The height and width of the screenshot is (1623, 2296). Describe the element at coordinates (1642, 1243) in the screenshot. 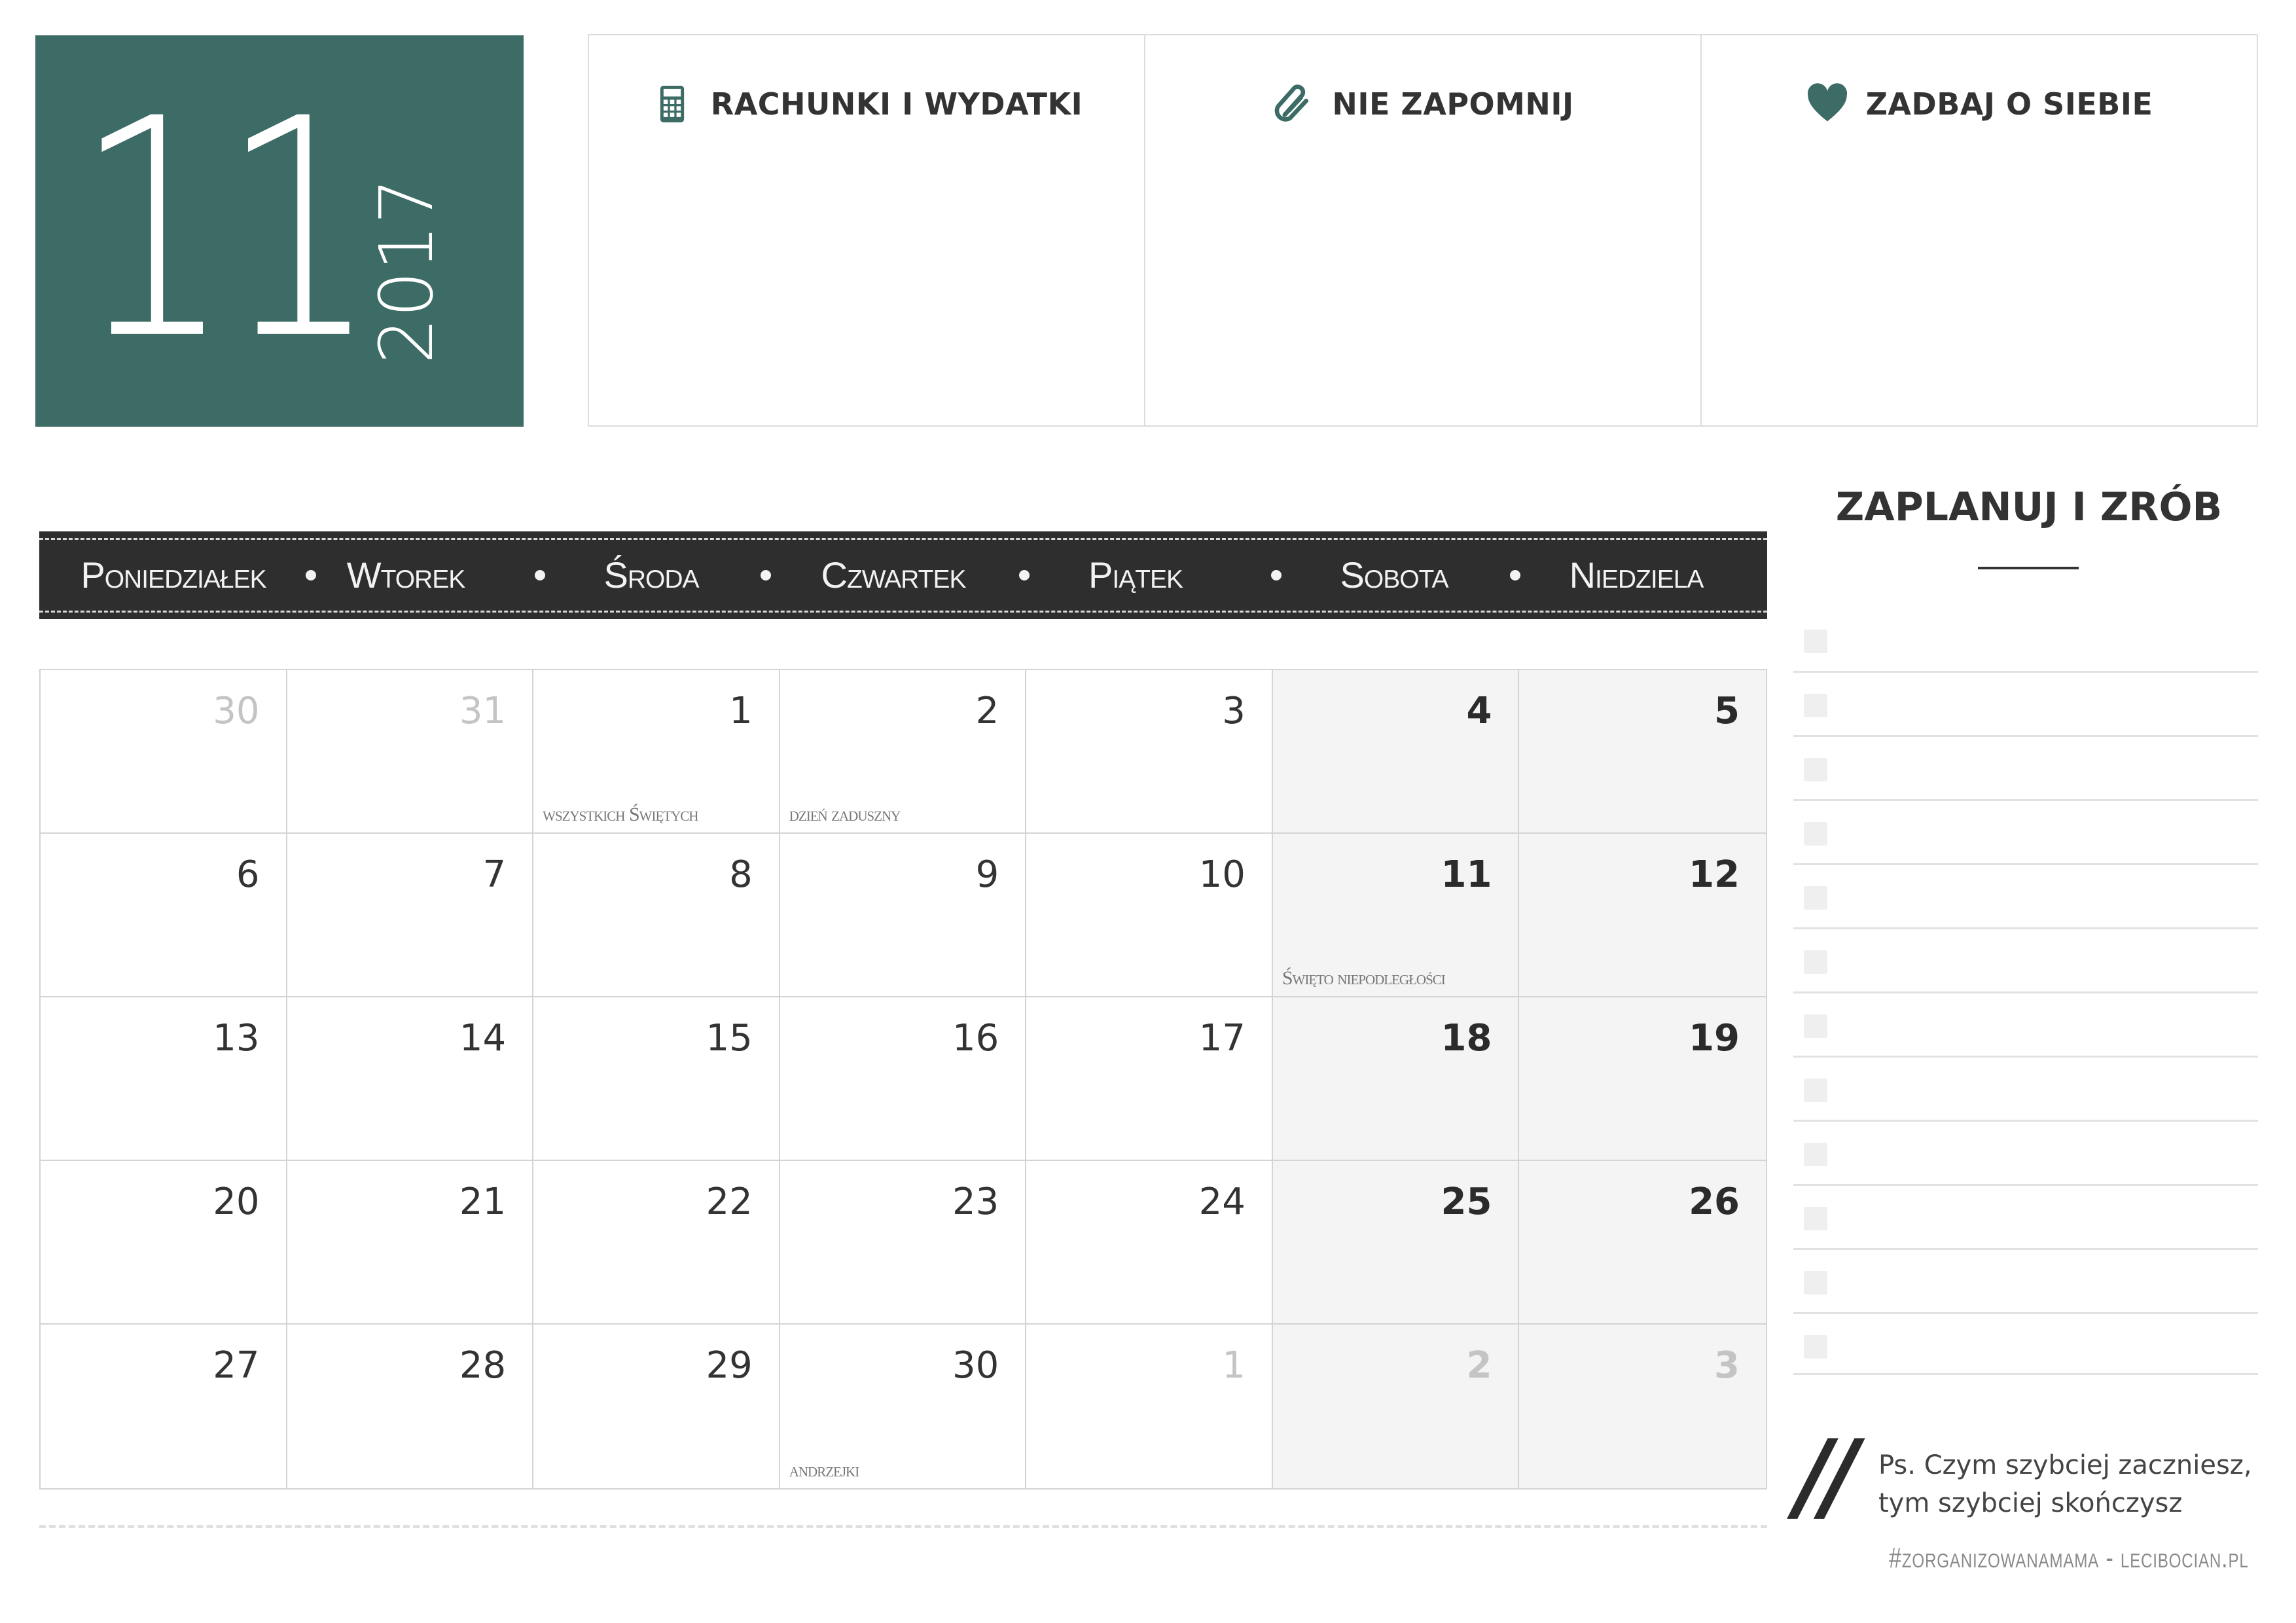

I see `day-cell: 26` at that location.